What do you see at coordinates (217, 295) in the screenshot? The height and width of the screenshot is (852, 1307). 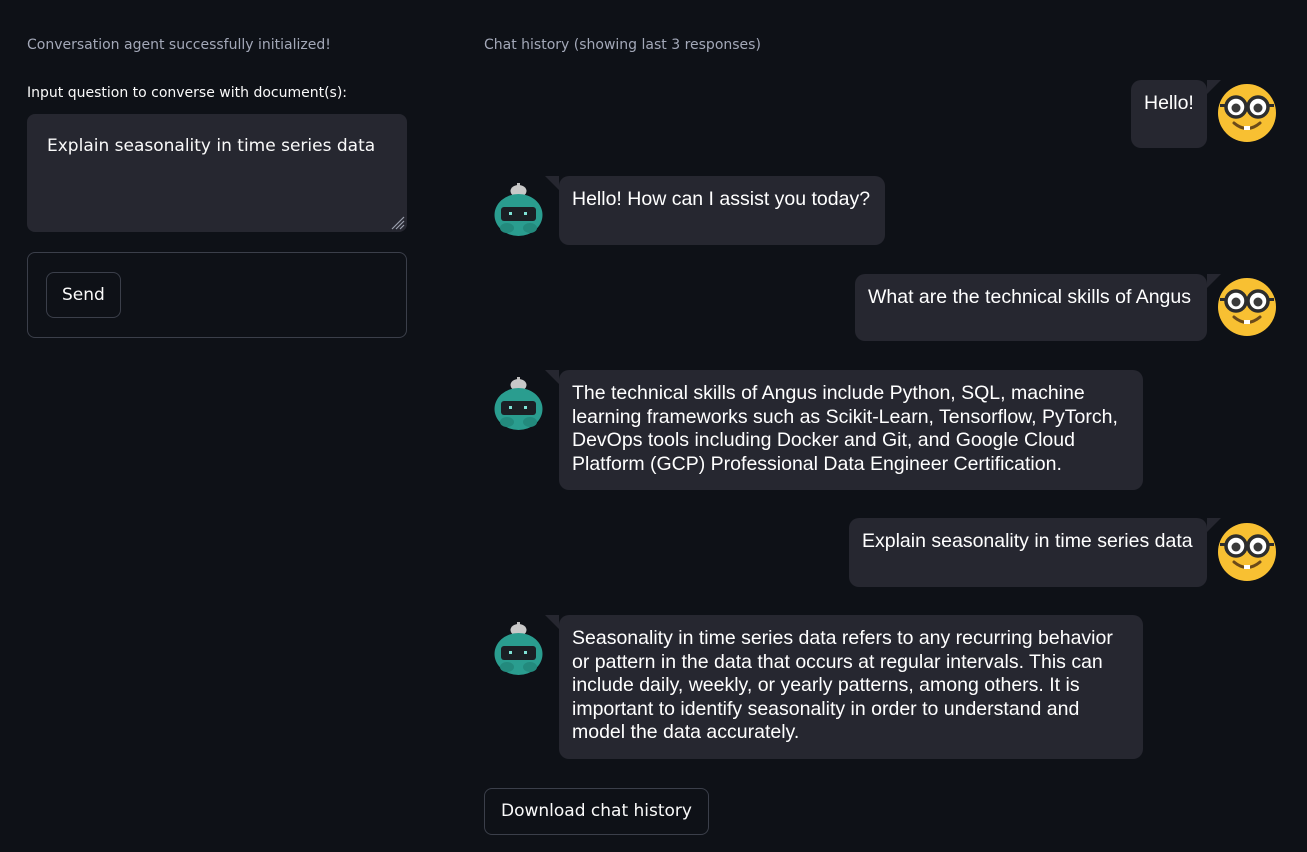 I see `send-form: Send` at bounding box center [217, 295].